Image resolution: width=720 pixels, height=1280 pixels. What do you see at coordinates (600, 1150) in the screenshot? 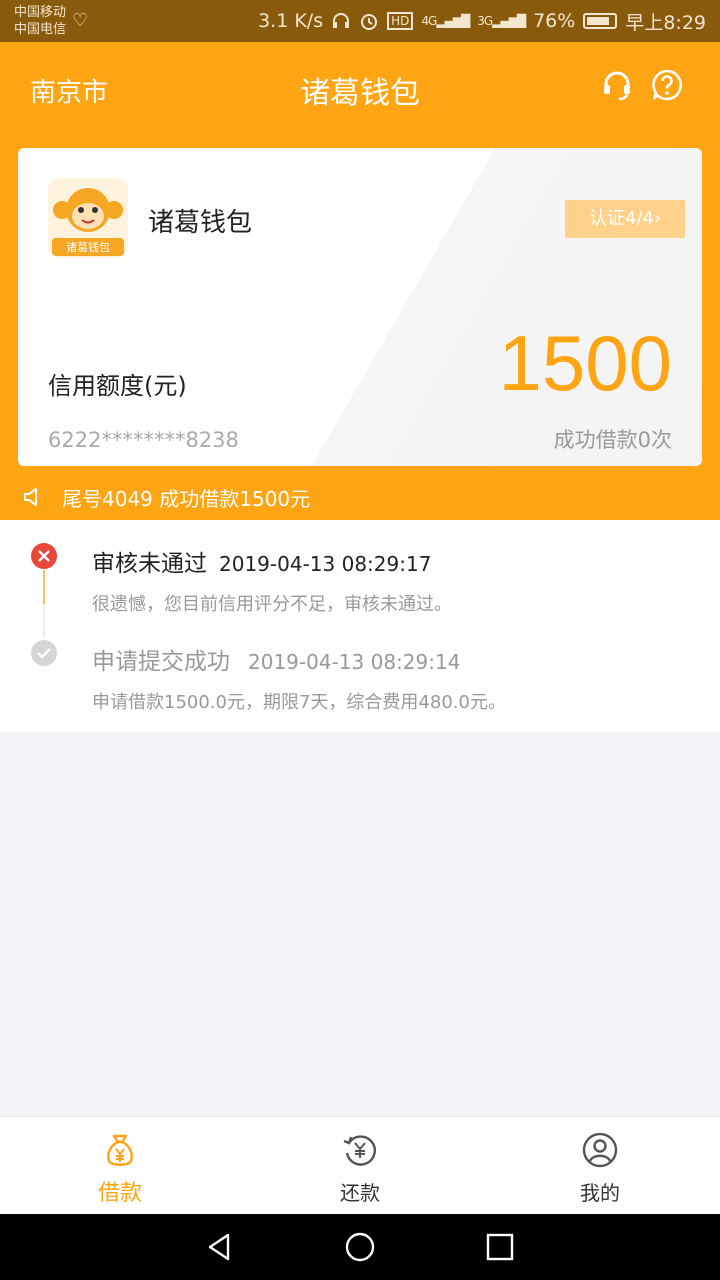
I see `profile-icon` at bounding box center [600, 1150].